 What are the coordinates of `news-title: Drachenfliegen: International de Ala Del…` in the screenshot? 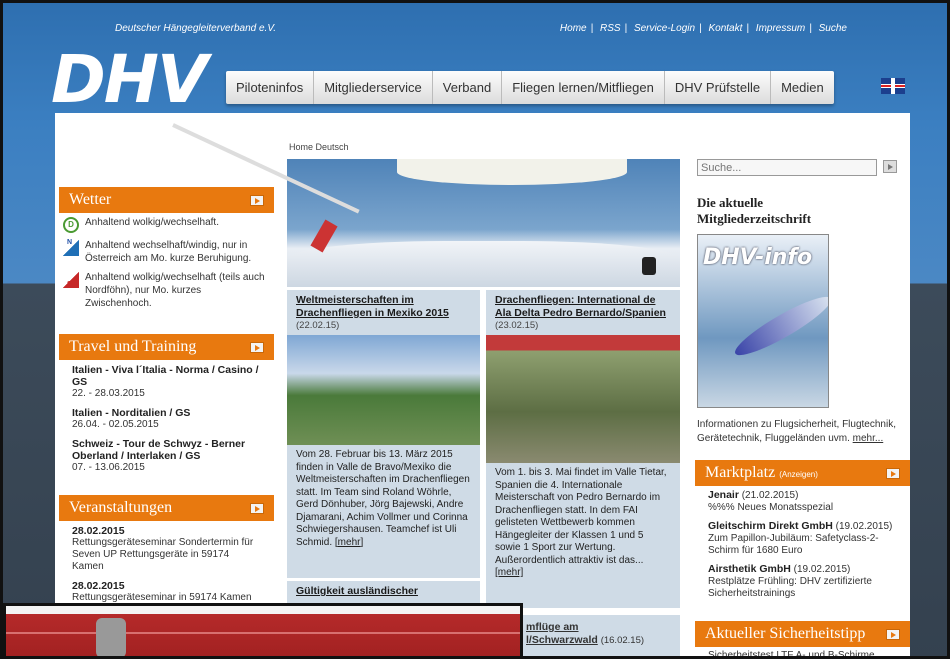 It's located at (583, 305).